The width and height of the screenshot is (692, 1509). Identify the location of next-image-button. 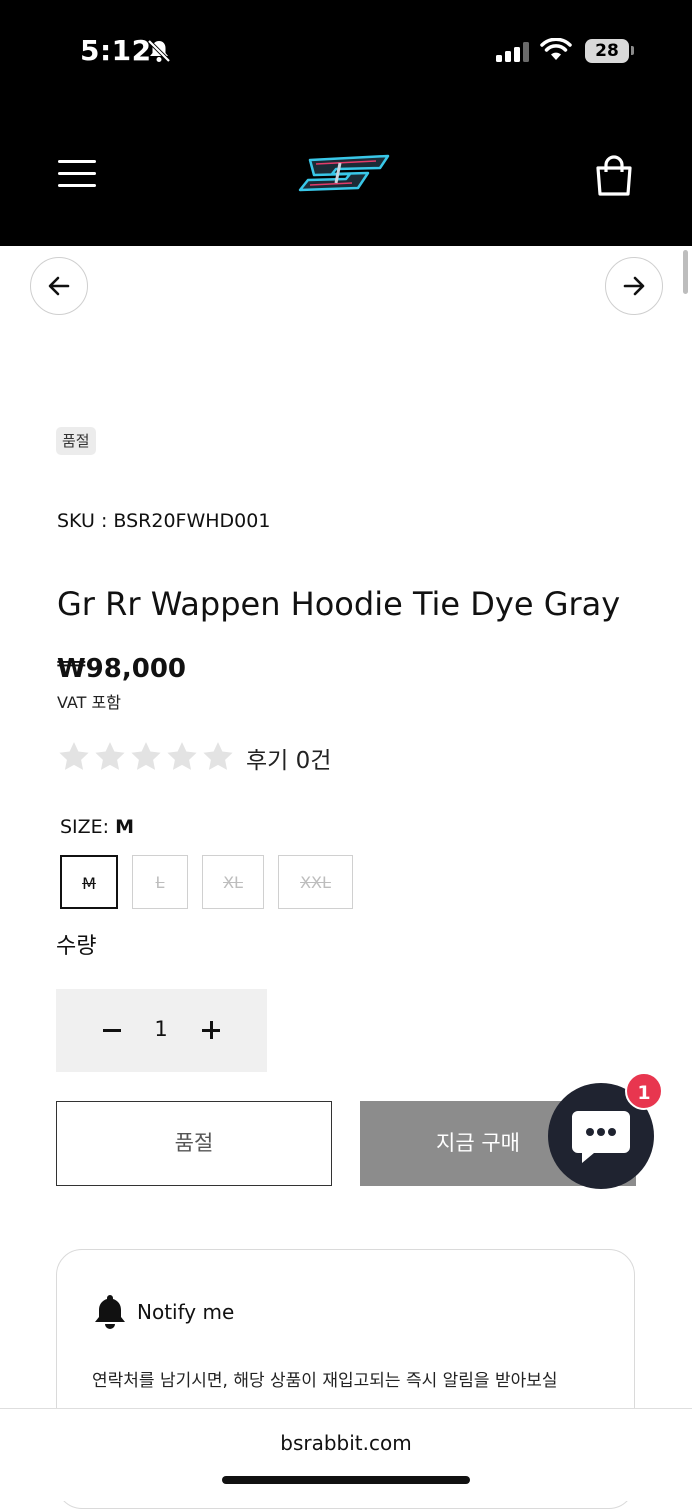
(634, 286).